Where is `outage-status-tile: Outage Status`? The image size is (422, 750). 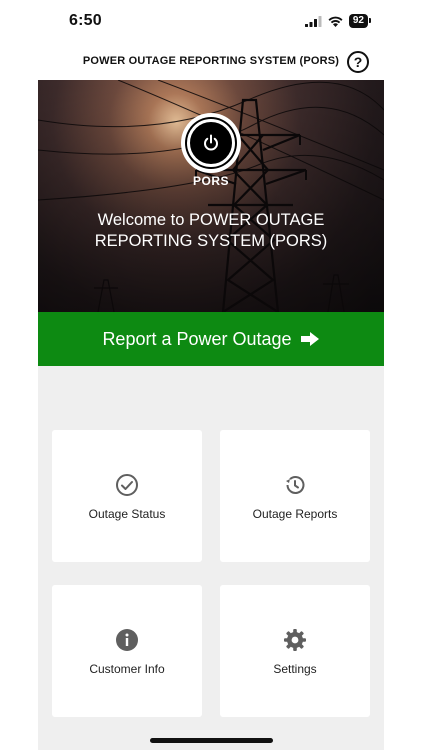 outage-status-tile: Outage Status is located at coordinates (127, 496).